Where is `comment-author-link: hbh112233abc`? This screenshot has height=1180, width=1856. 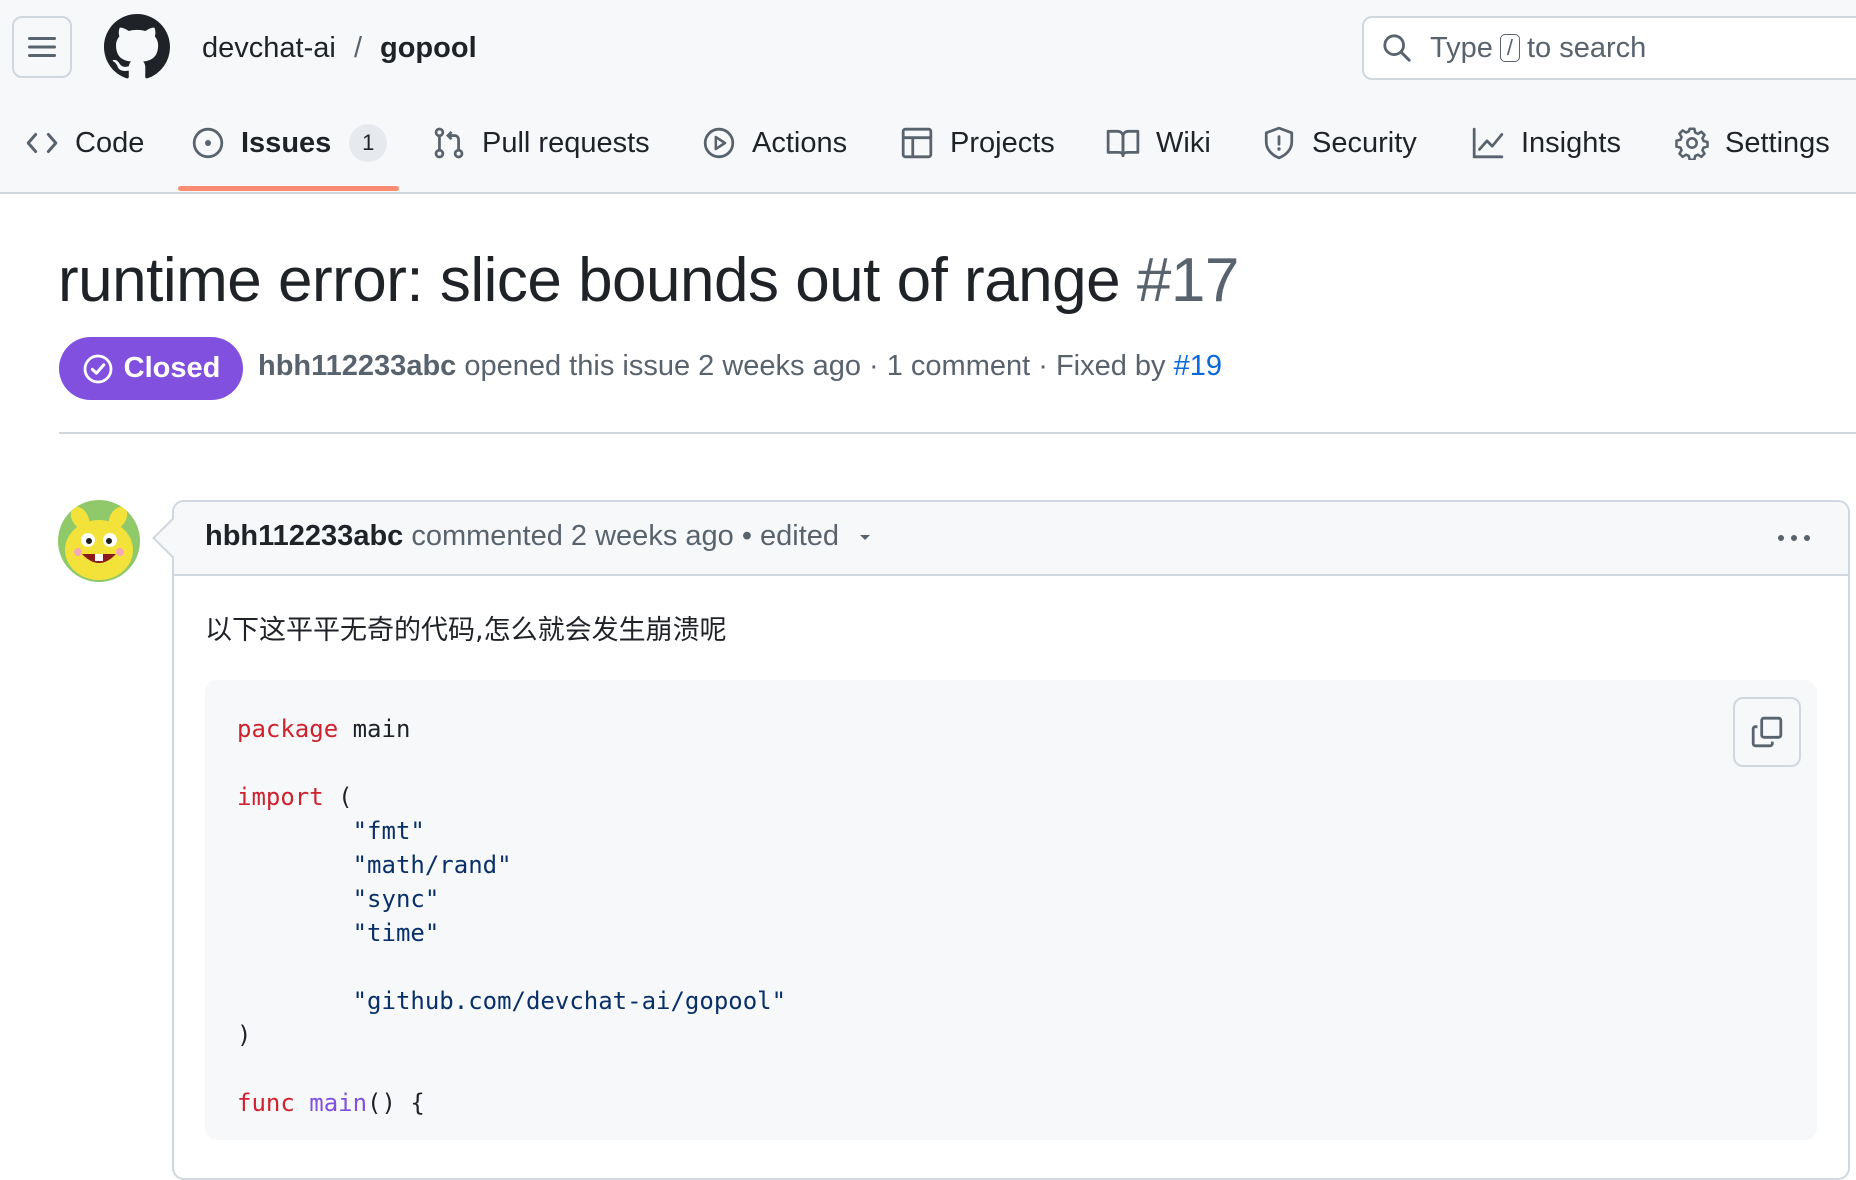 comment-author-link: hbh112233abc is located at coordinates (304, 536).